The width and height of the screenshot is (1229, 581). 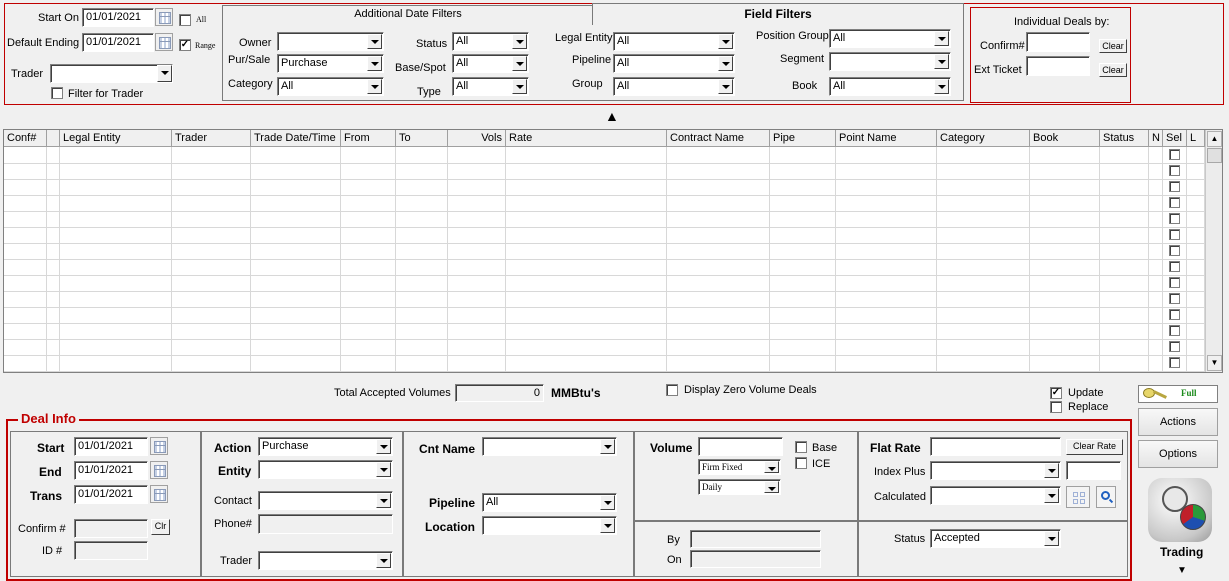 I want to click on status-filter-dropdown: All, so click(x=490, y=41).